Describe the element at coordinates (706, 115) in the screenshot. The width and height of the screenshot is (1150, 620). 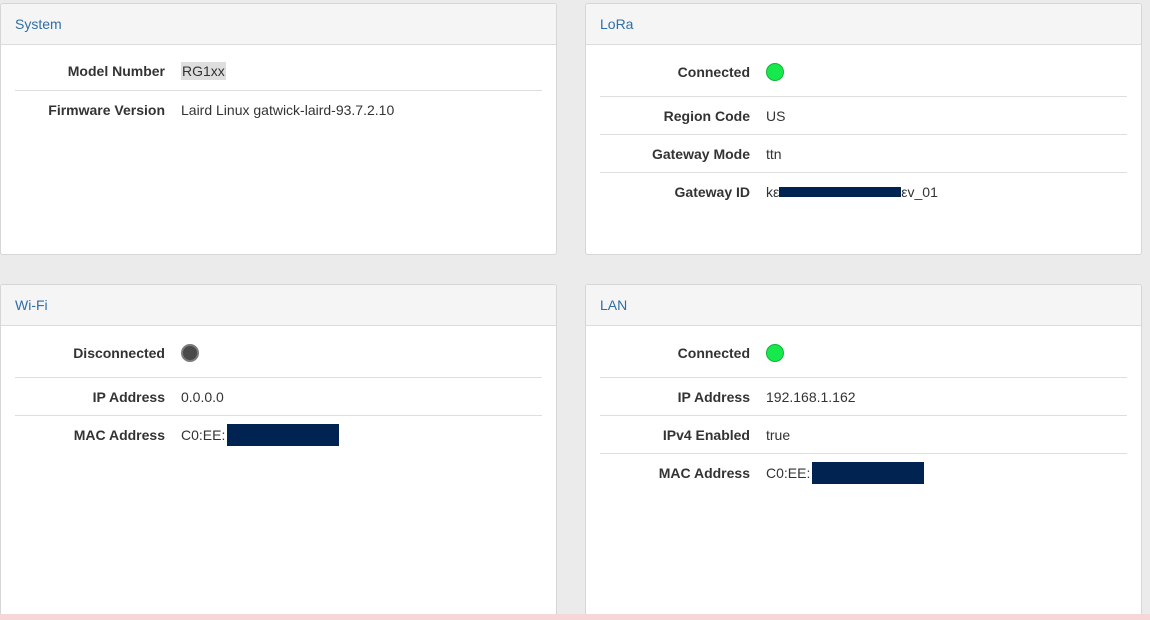
I see `region-code-label: Region Code` at that location.